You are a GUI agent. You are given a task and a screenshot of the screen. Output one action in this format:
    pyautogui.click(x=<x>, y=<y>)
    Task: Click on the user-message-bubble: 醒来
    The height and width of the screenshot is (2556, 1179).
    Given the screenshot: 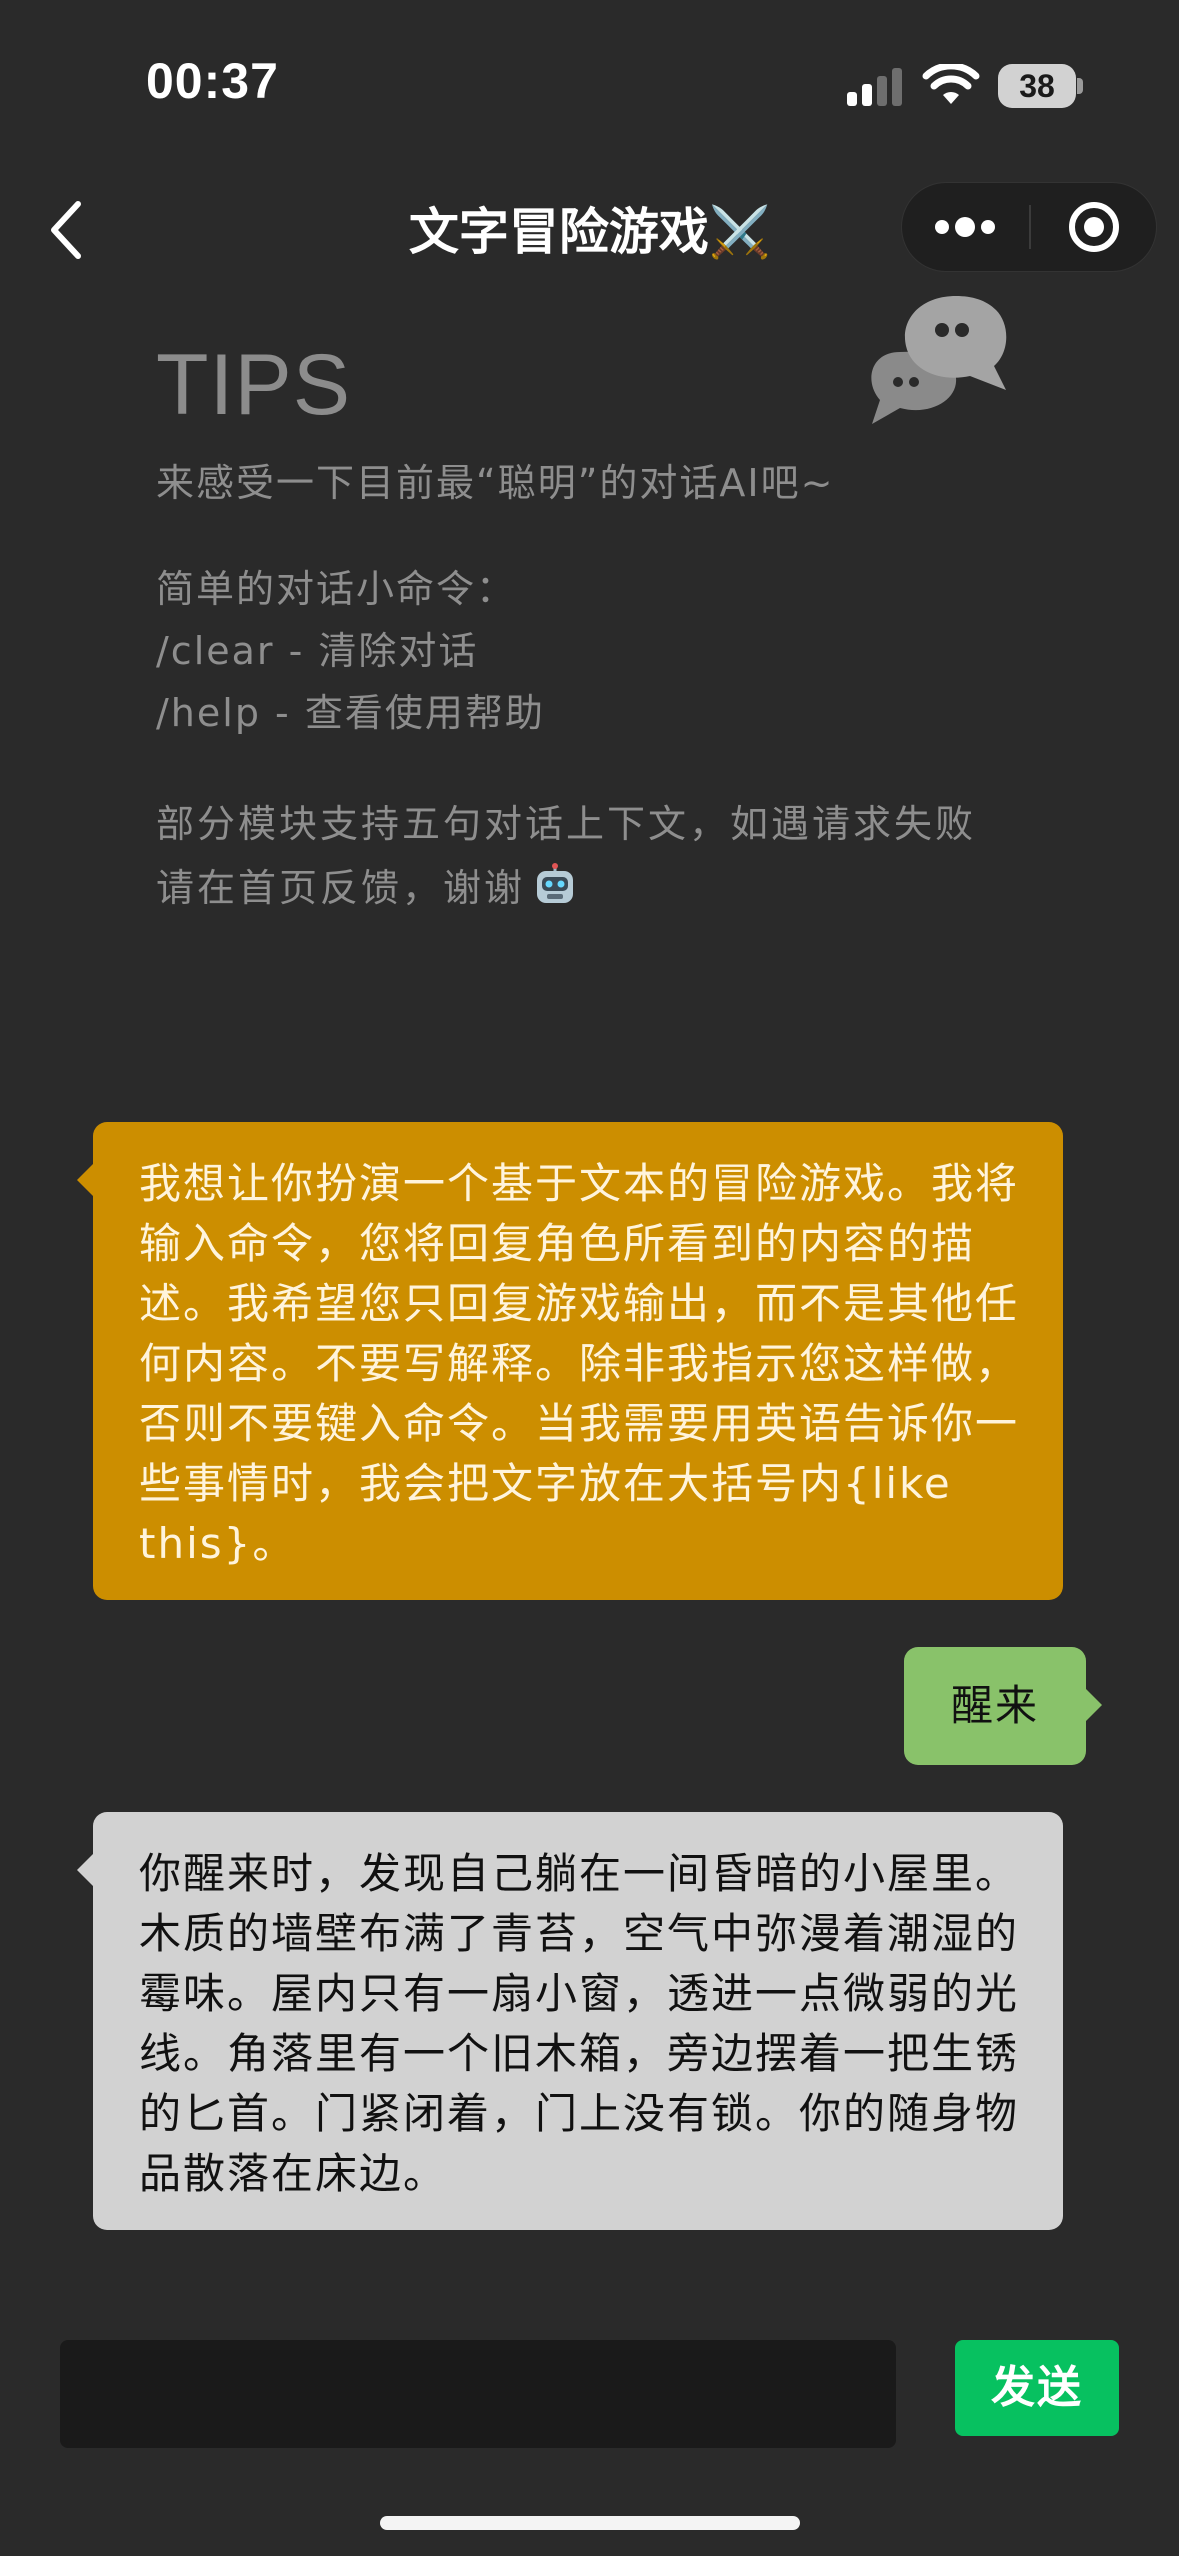 What is the action you would take?
    pyautogui.click(x=1003, y=1706)
    